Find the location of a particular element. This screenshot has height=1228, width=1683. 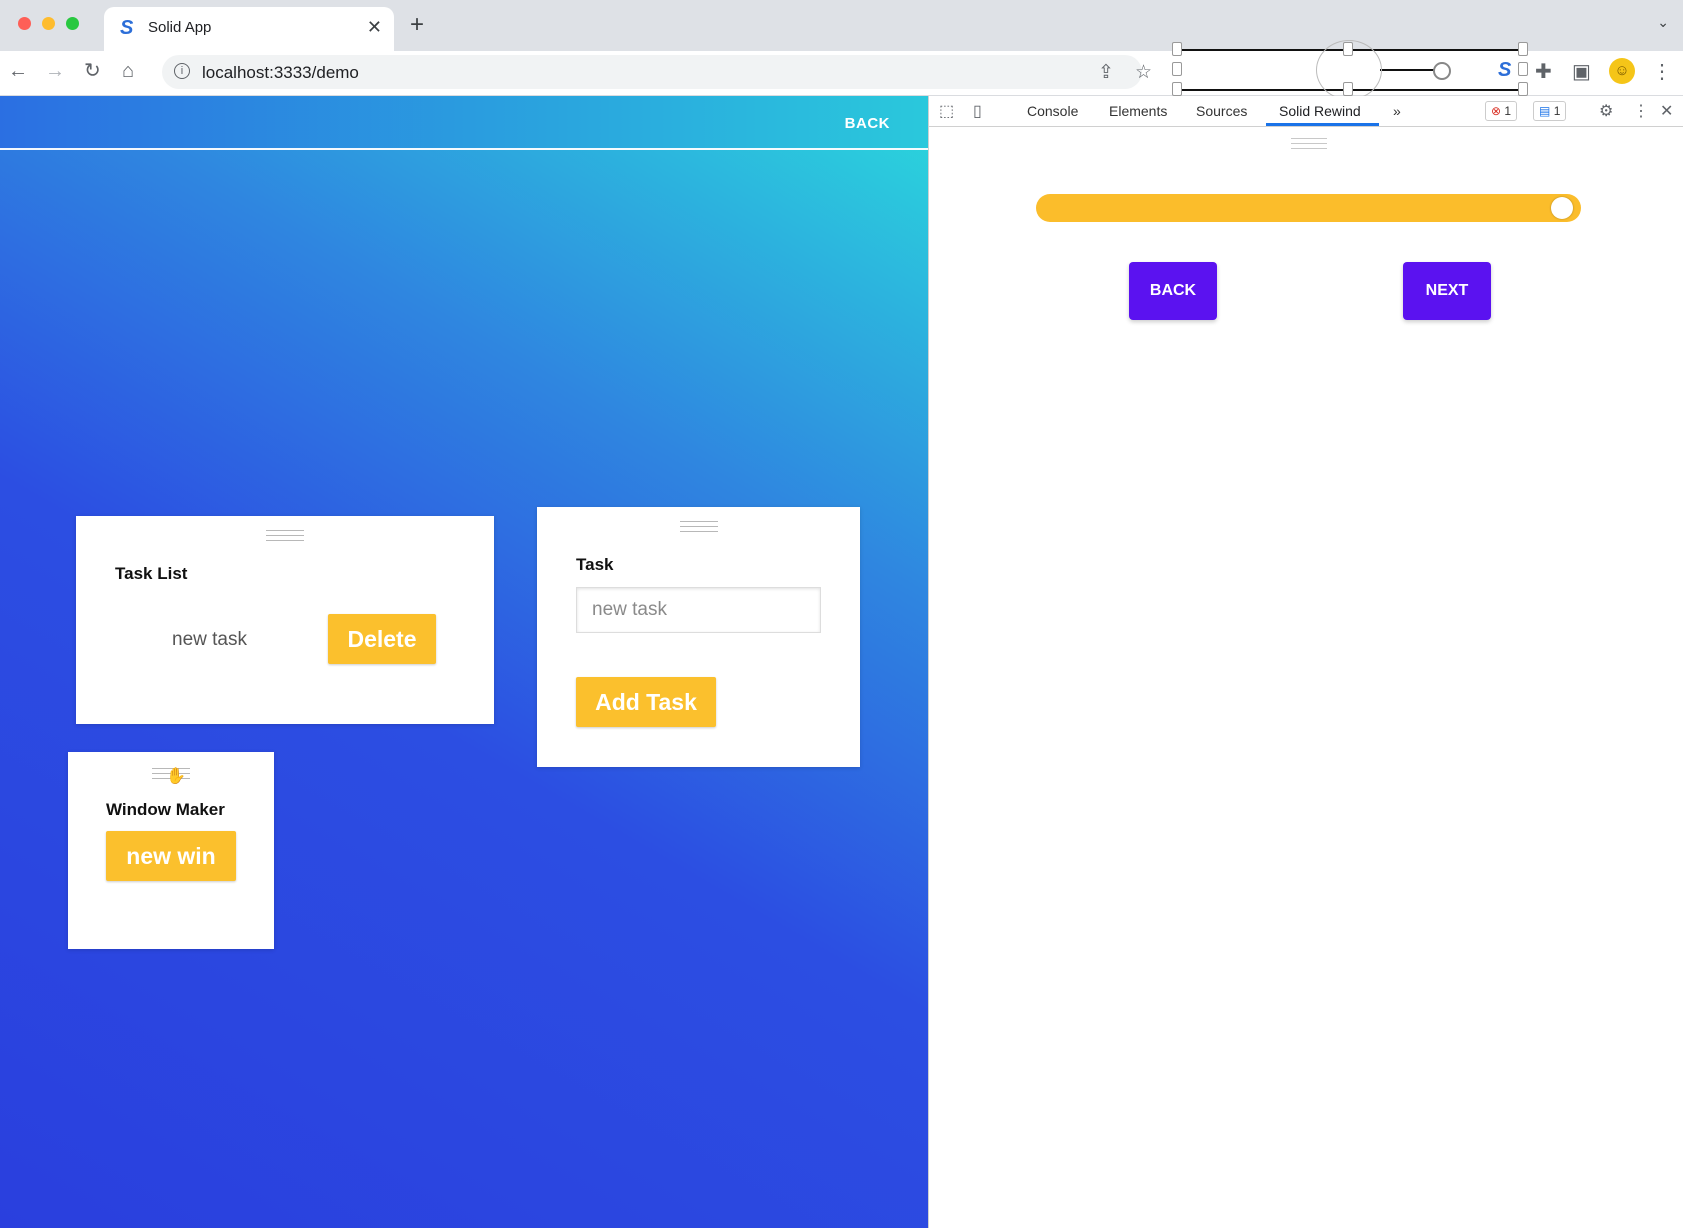

more-tabs-icon: » is located at coordinates (1397, 111).